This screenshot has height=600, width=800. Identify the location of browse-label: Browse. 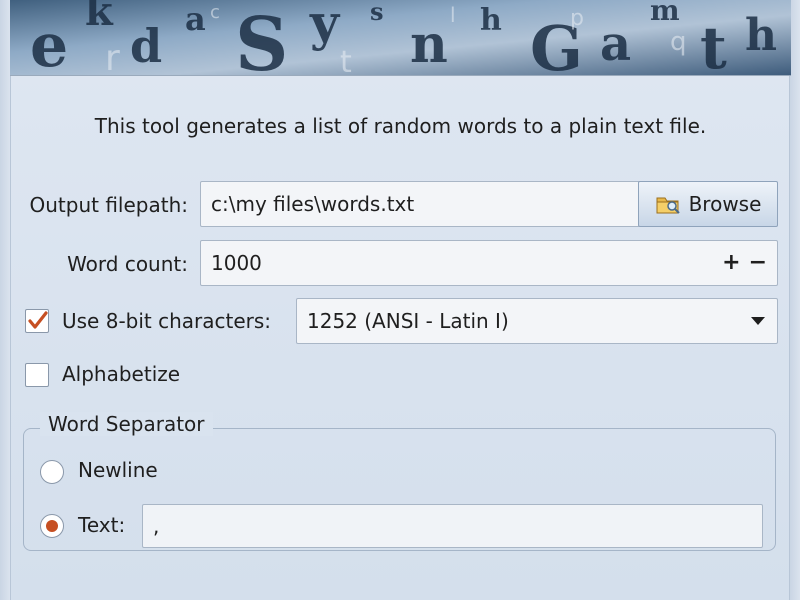
(725, 204).